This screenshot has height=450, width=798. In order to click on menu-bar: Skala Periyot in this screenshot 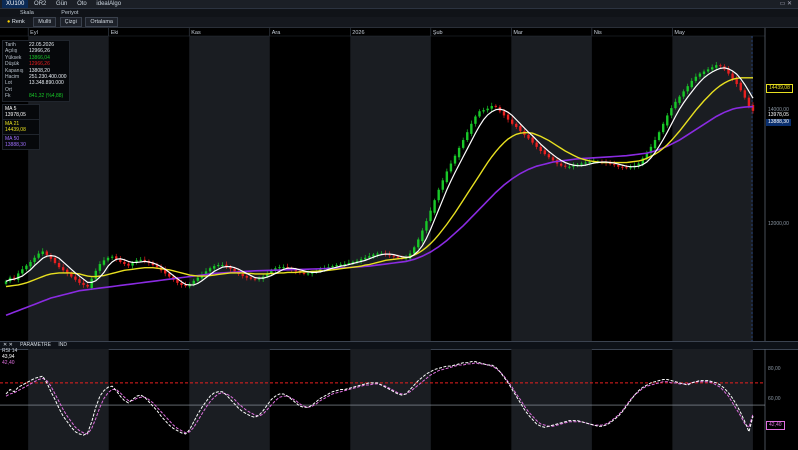, I will do `click(399, 13)`.